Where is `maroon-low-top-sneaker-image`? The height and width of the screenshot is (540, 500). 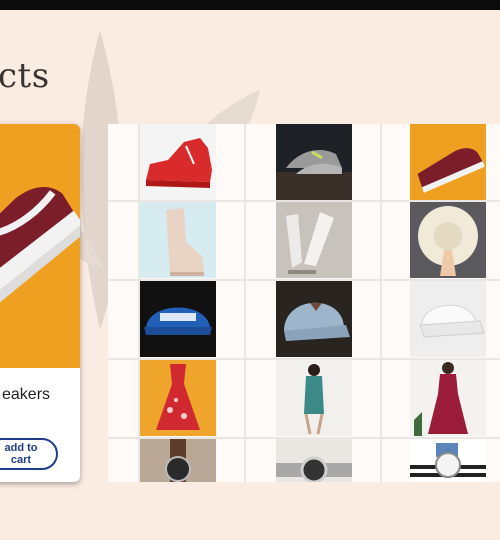 maroon-low-top-sneaker-image is located at coordinates (448, 162).